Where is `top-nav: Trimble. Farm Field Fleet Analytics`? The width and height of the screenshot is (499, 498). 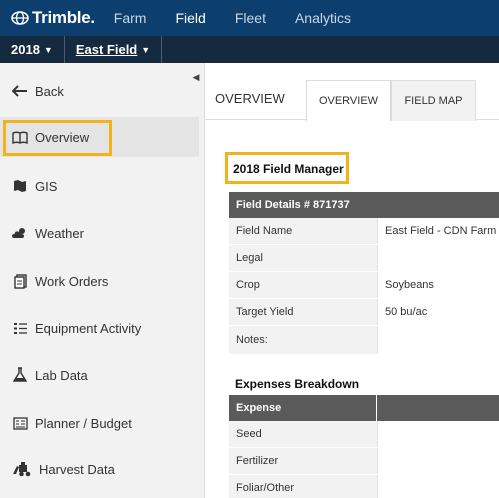
top-nav: Trimble. Farm Field Fleet Analytics is located at coordinates (249, 18).